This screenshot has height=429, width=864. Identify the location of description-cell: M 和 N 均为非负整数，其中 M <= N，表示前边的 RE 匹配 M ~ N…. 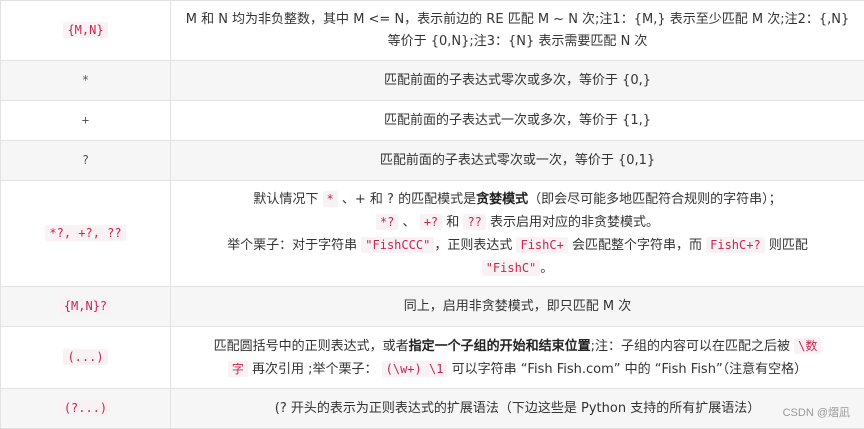
(517, 31).